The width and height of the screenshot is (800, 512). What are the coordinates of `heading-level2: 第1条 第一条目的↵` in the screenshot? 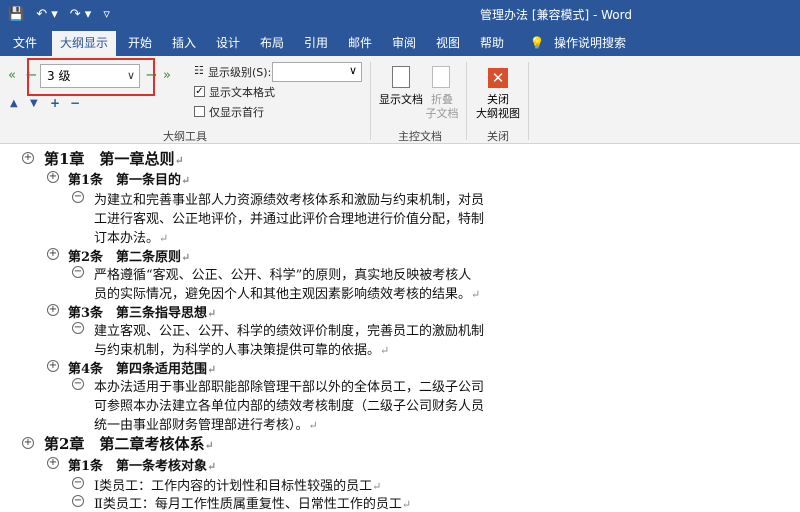 It's located at (129, 178).